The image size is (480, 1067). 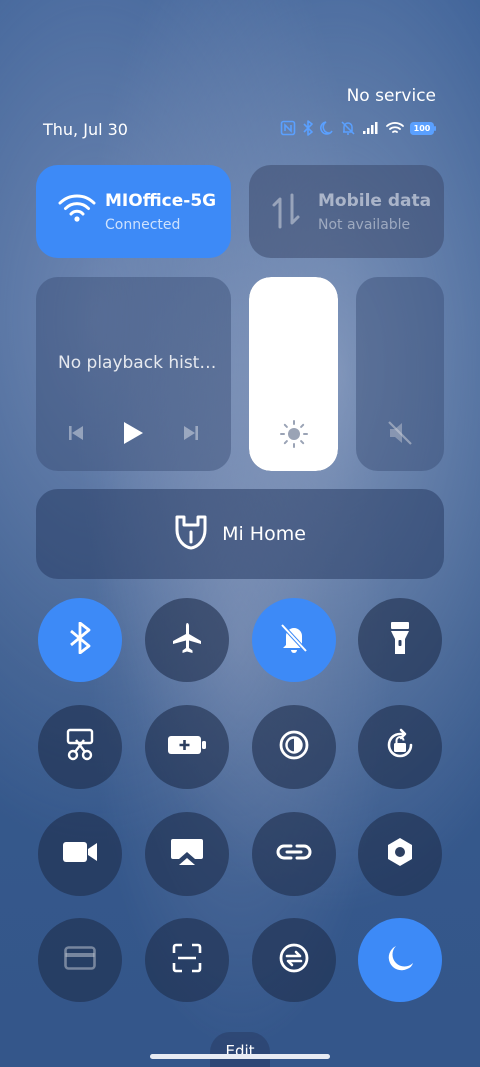 What do you see at coordinates (395, 128) in the screenshot?
I see `wifi-status-icon` at bounding box center [395, 128].